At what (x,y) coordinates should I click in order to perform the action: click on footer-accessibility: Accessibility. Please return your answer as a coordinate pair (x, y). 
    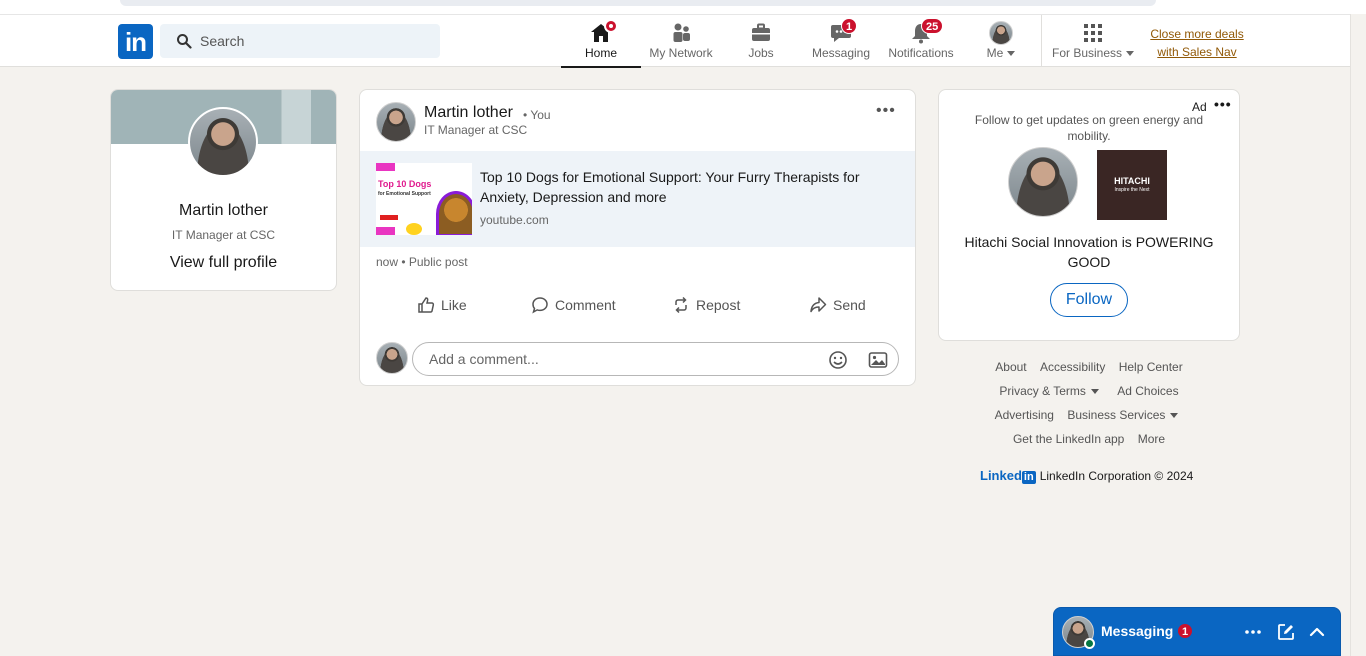
    Looking at the image, I should click on (1072, 367).